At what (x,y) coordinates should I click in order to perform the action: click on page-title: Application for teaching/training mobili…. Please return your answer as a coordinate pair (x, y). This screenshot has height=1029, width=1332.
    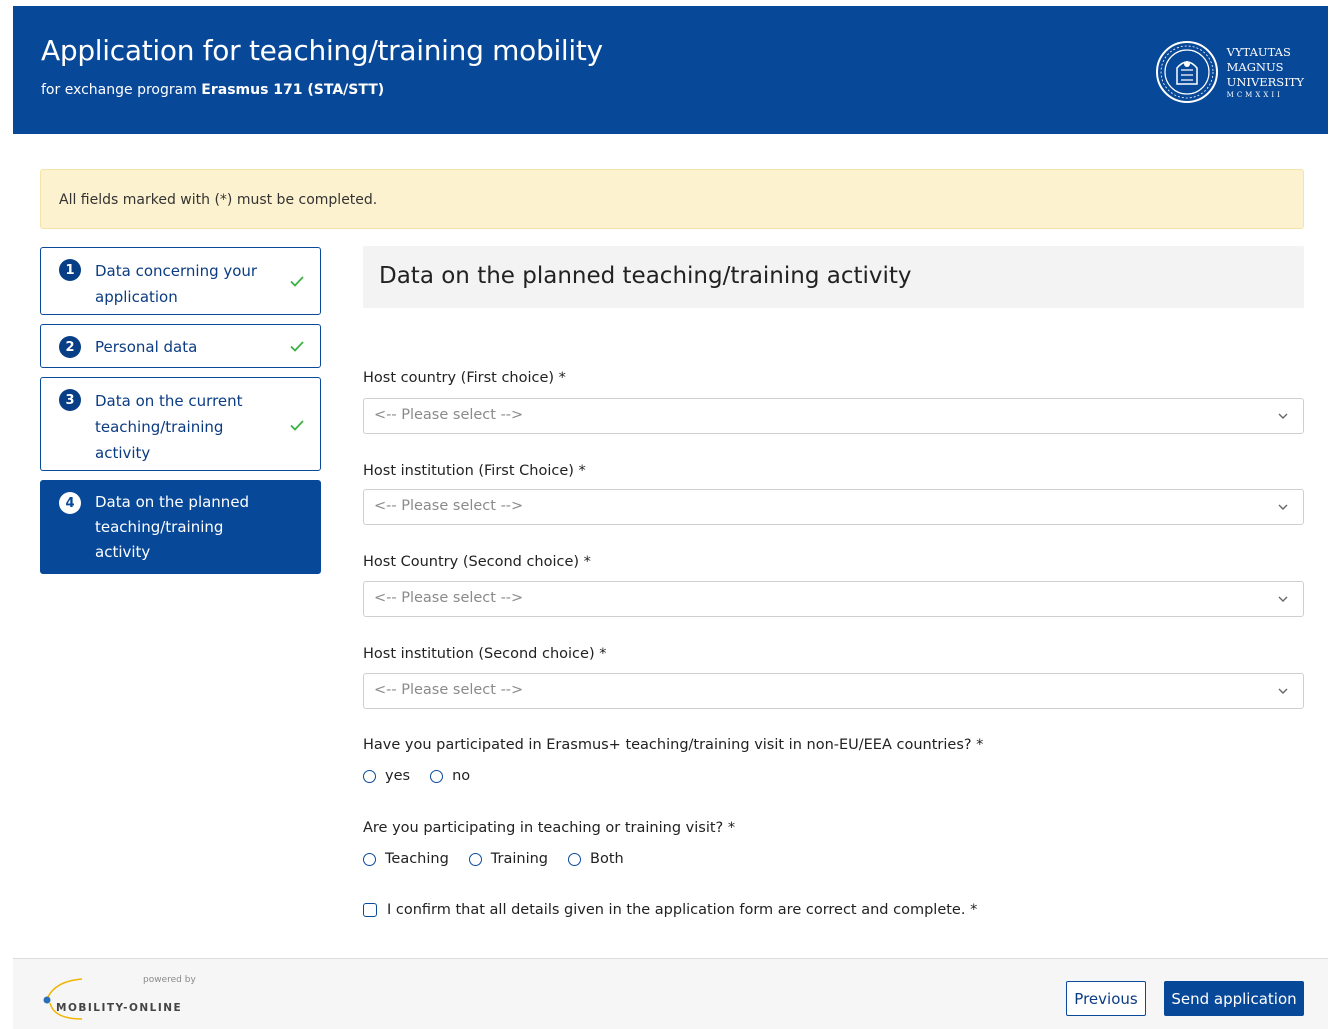
    Looking at the image, I should click on (322, 50).